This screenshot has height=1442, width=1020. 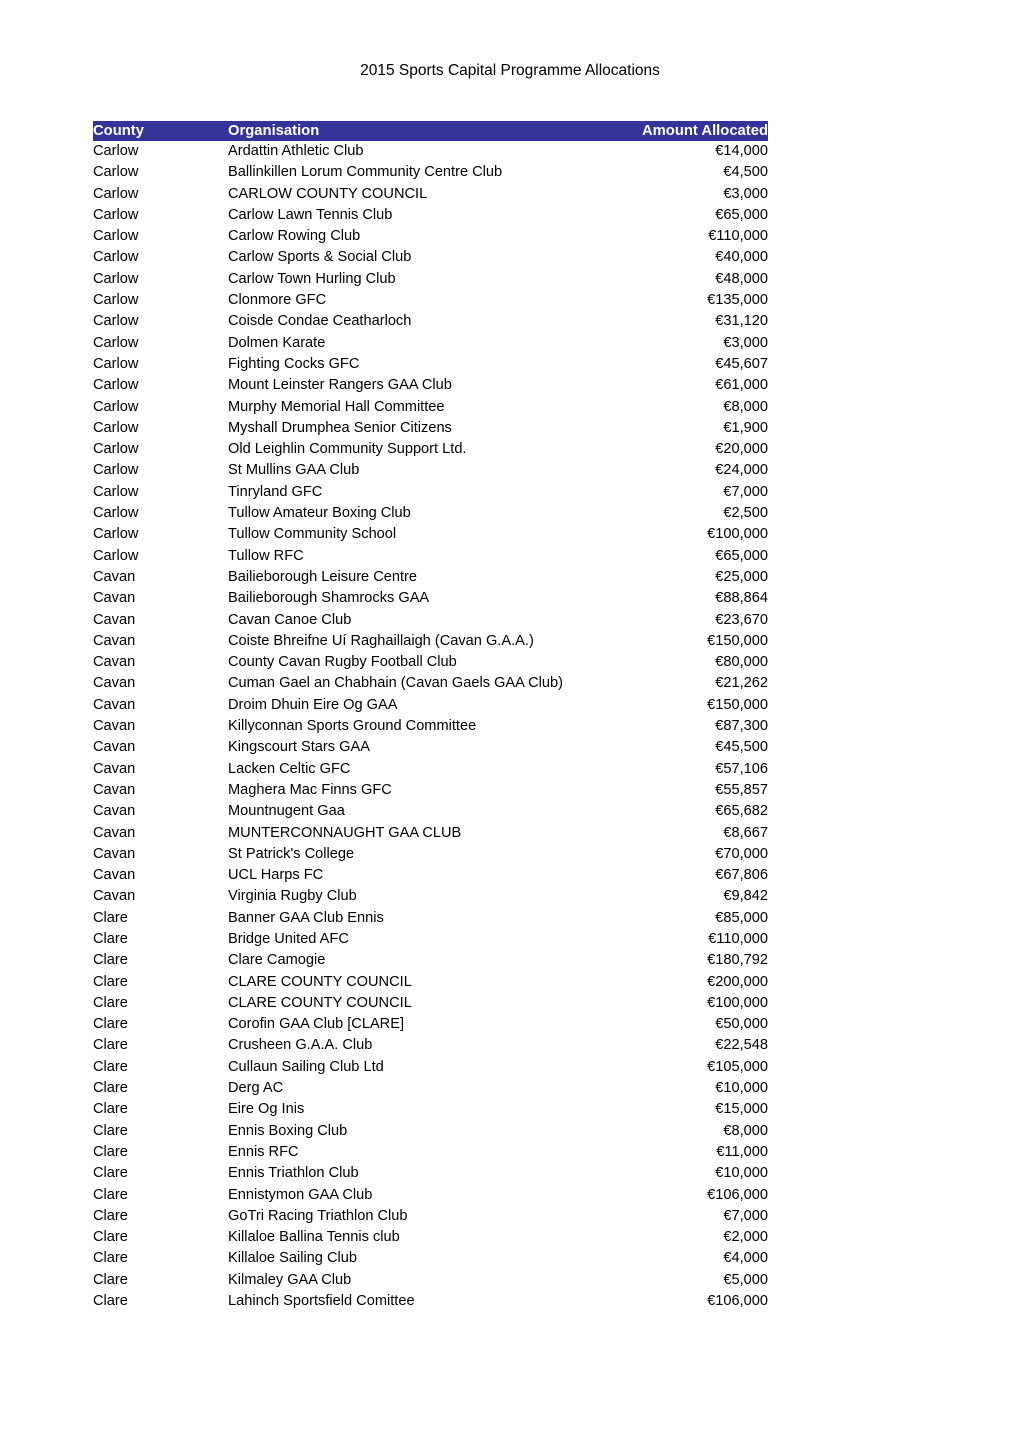 I want to click on table-row: Cavan Mountnugent Gaa €65,682, so click(x=430, y=811).